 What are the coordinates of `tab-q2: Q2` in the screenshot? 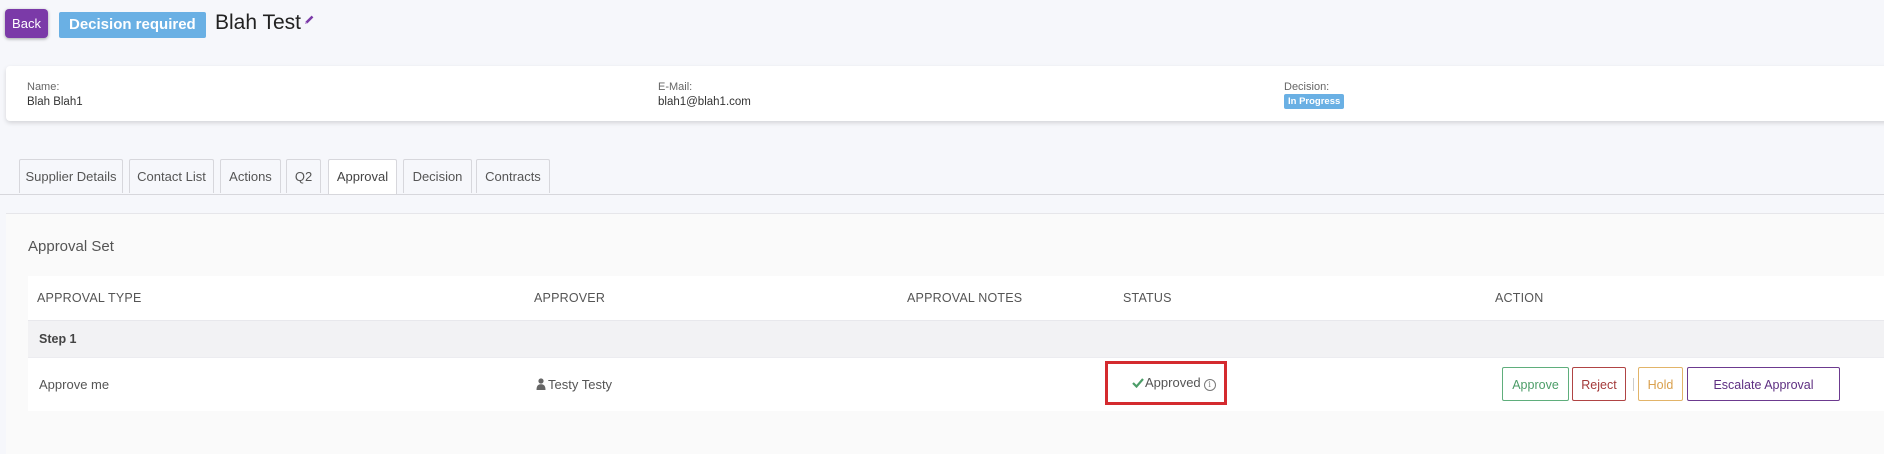 It's located at (303, 176).